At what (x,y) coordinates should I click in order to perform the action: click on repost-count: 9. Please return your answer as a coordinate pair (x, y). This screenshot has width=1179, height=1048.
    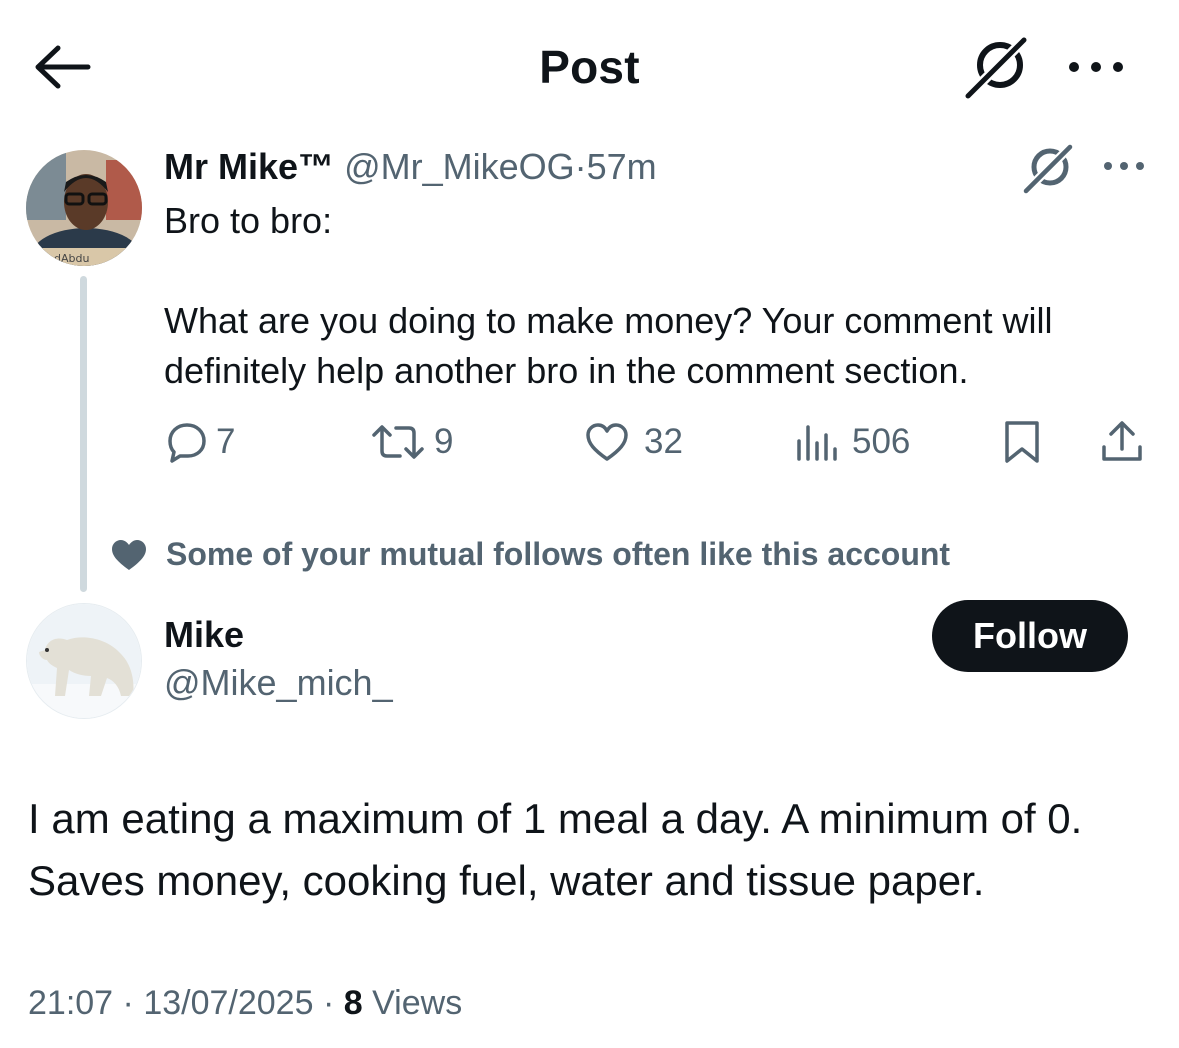
    Looking at the image, I should click on (444, 441).